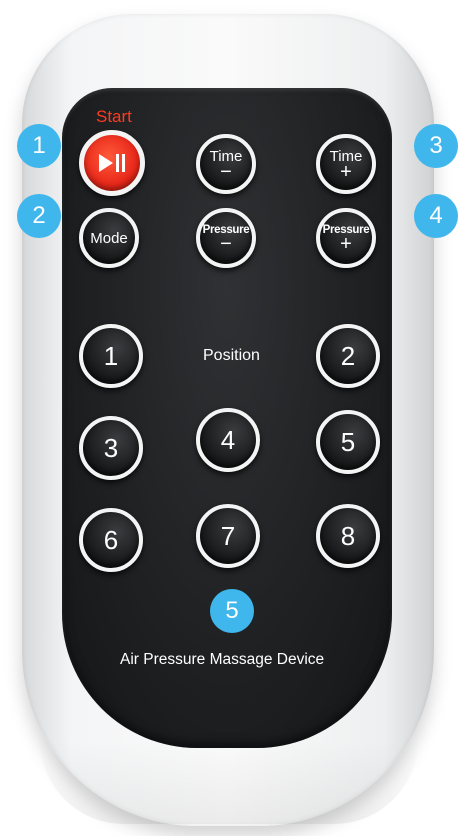 The height and width of the screenshot is (836, 458). What do you see at coordinates (222, 659) in the screenshot?
I see `device-label: Air Pressure Massage Device` at bounding box center [222, 659].